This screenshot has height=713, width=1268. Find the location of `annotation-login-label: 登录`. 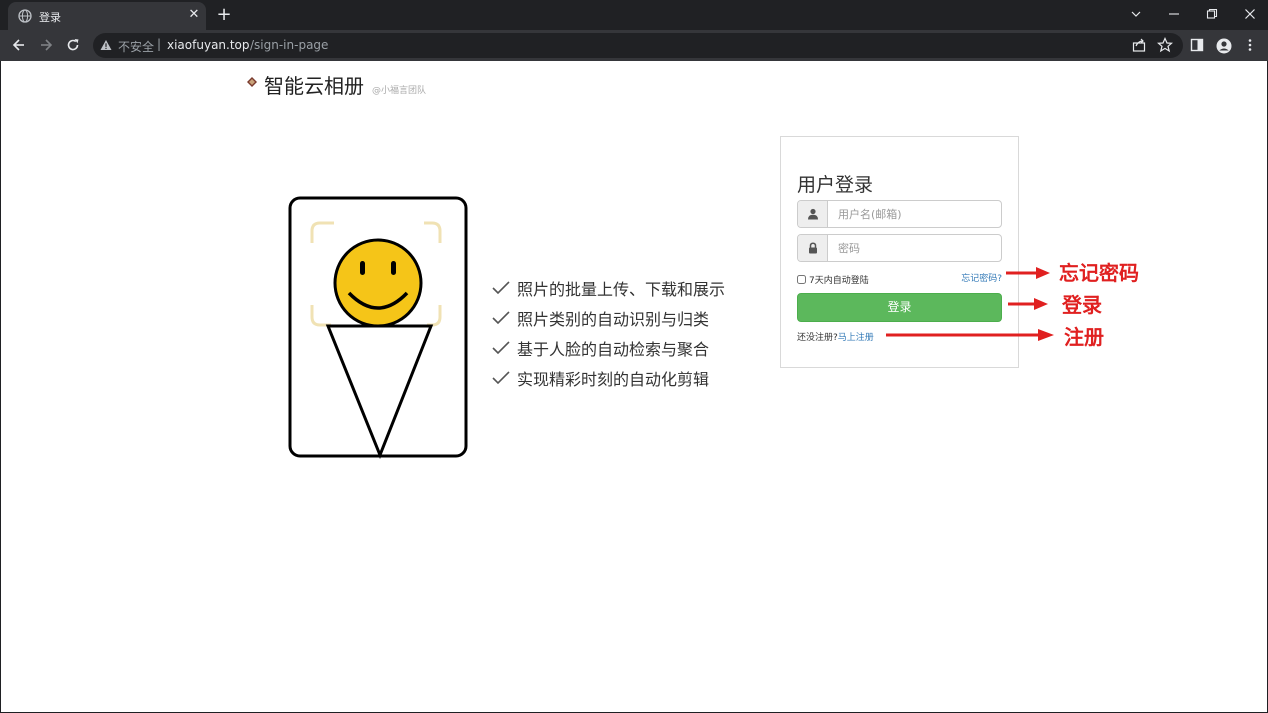

annotation-login-label: 登录 is located at coordinates (1082, 305).